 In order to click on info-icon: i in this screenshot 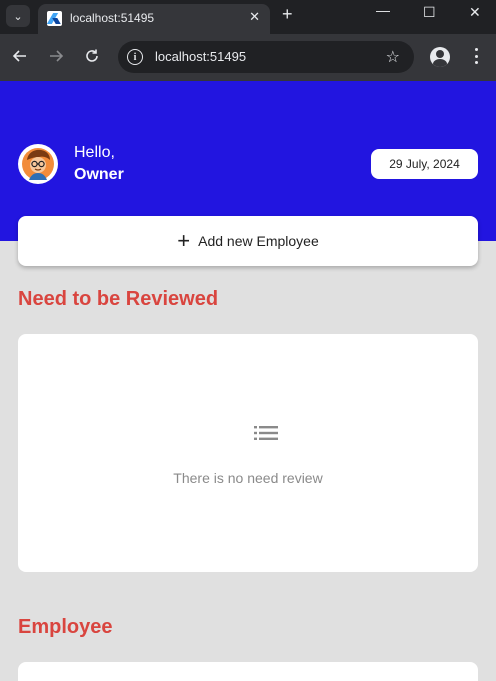, I will do `click(135, 57)`.